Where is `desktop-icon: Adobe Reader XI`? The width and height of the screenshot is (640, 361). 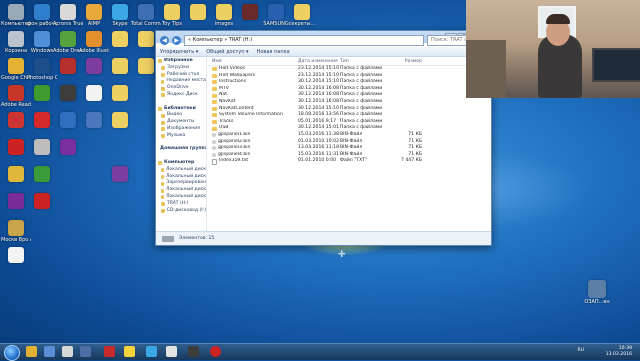 desktop-icon: Adobe Reader XI is located at coordinates (16, 96).